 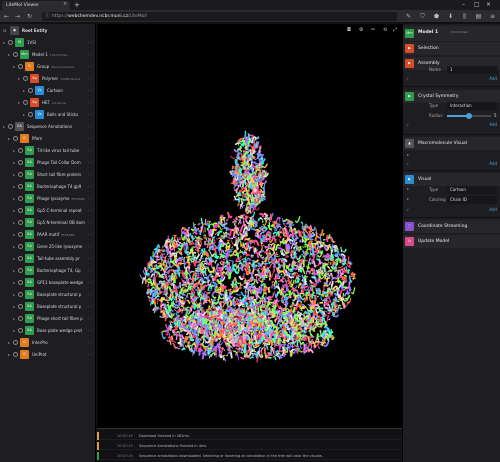 What do you see at coordinates (17, 16) in the screenshot?
I see `forward-icon: →` at bounding box center [17, 16].